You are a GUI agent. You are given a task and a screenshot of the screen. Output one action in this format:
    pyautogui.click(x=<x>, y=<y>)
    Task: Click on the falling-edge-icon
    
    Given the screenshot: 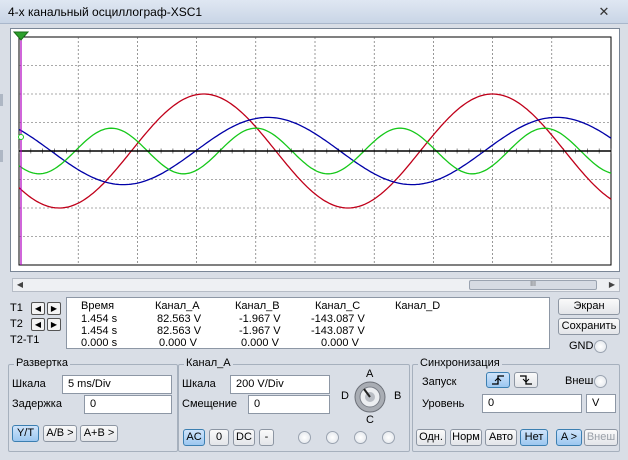 What is the action you would take?
    pyautogui.click(x=526, y=380)
    